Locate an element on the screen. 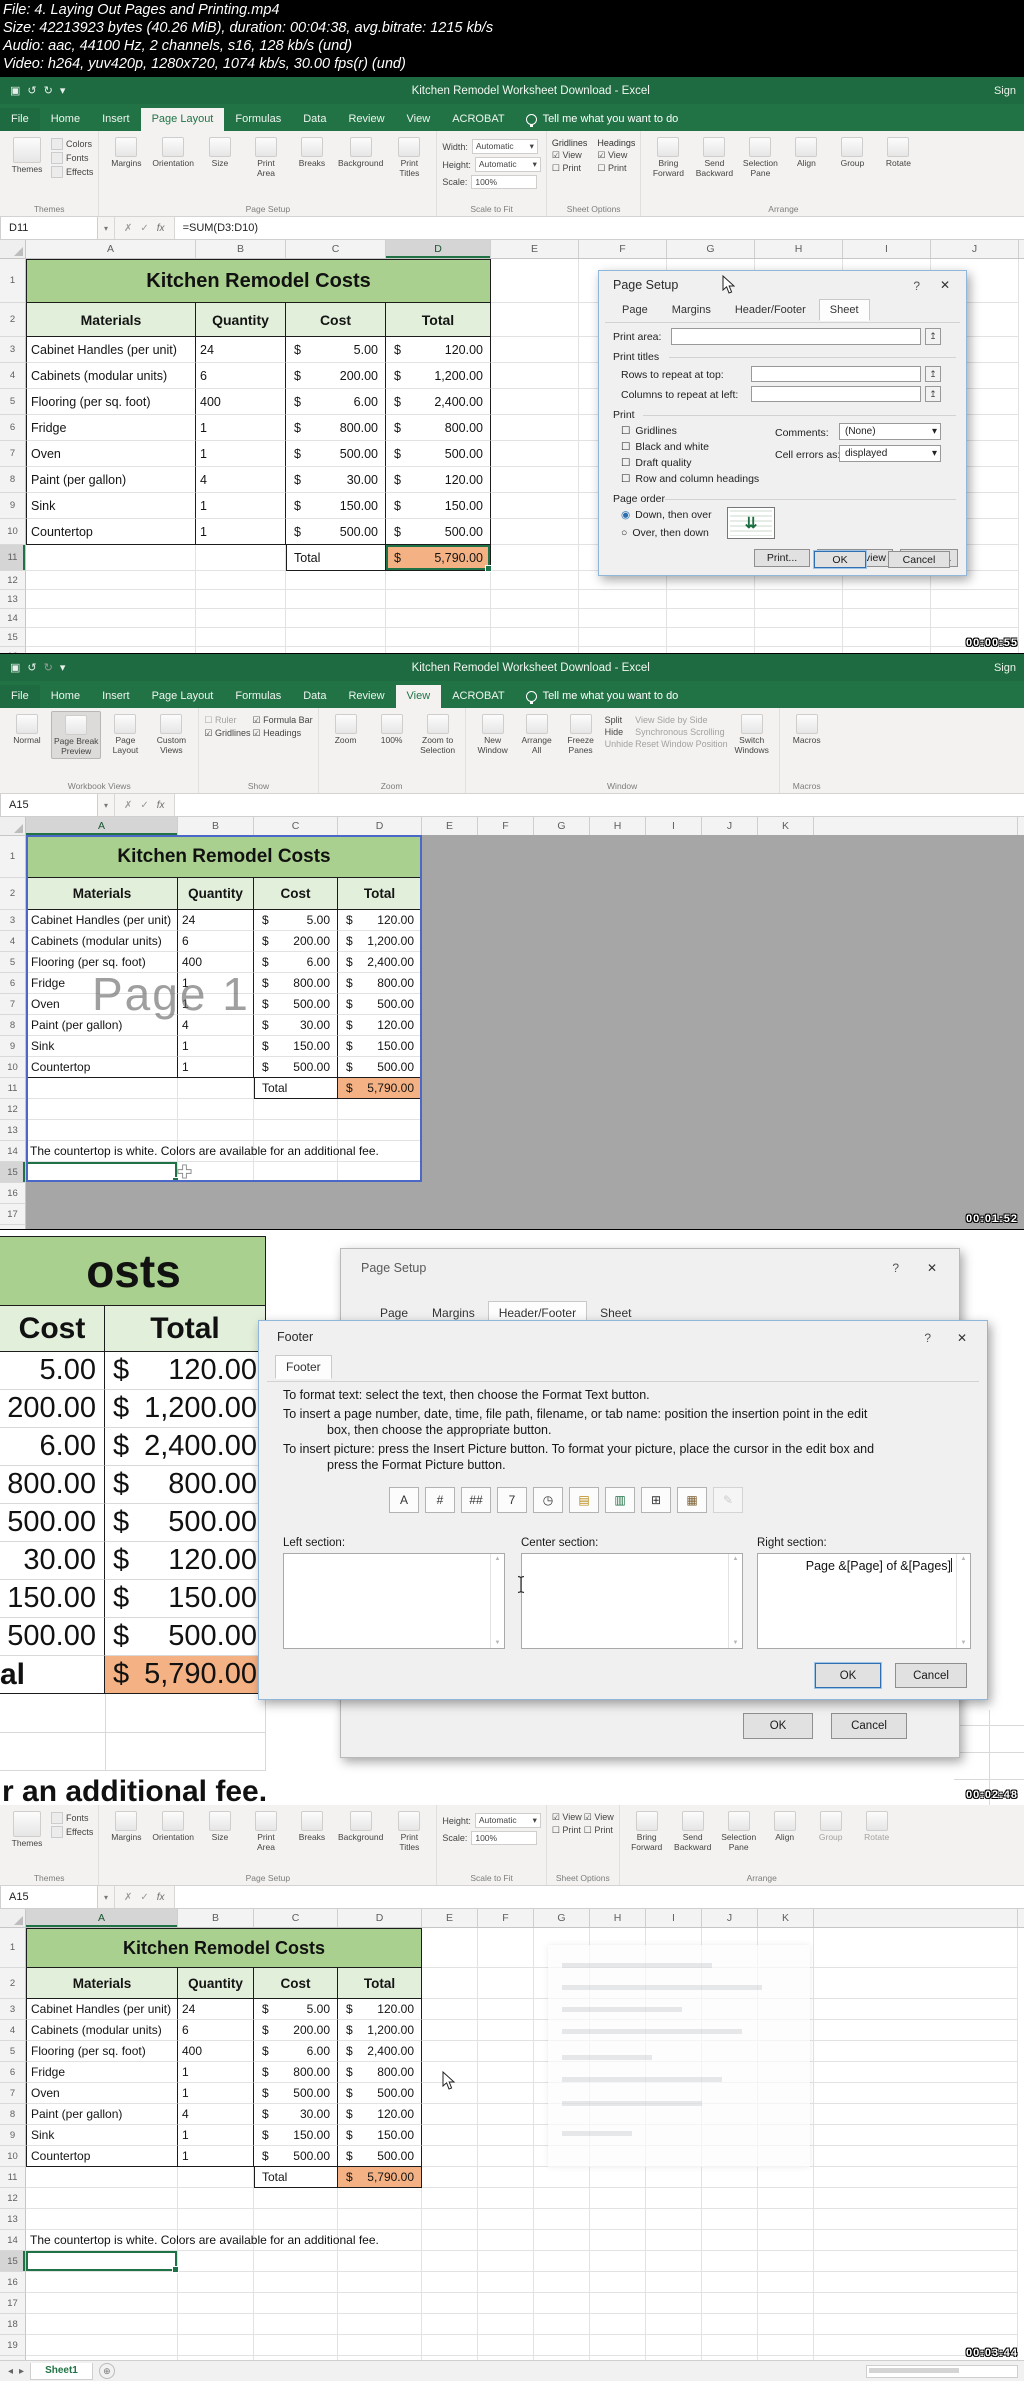 The height and width of the screenshot is (2381, 1024). cell-F18 is located at coordinates (506, 2324).